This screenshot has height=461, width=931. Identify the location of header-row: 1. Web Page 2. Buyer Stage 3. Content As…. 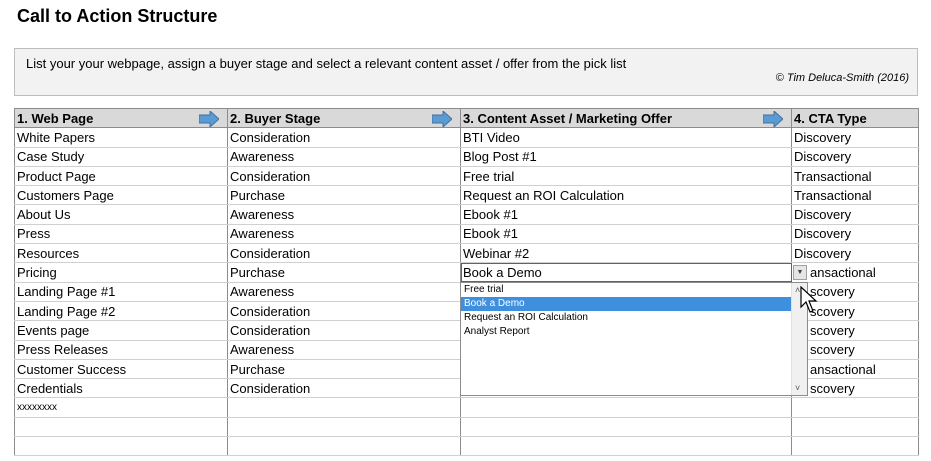
(466, 118).